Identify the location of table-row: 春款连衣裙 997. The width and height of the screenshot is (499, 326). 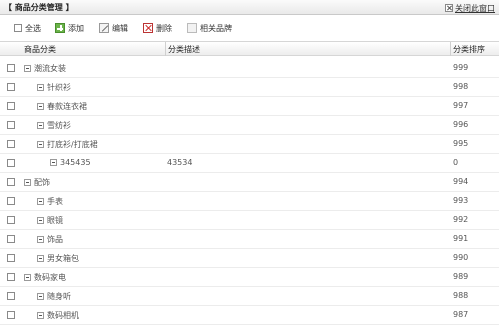
(249, 106).